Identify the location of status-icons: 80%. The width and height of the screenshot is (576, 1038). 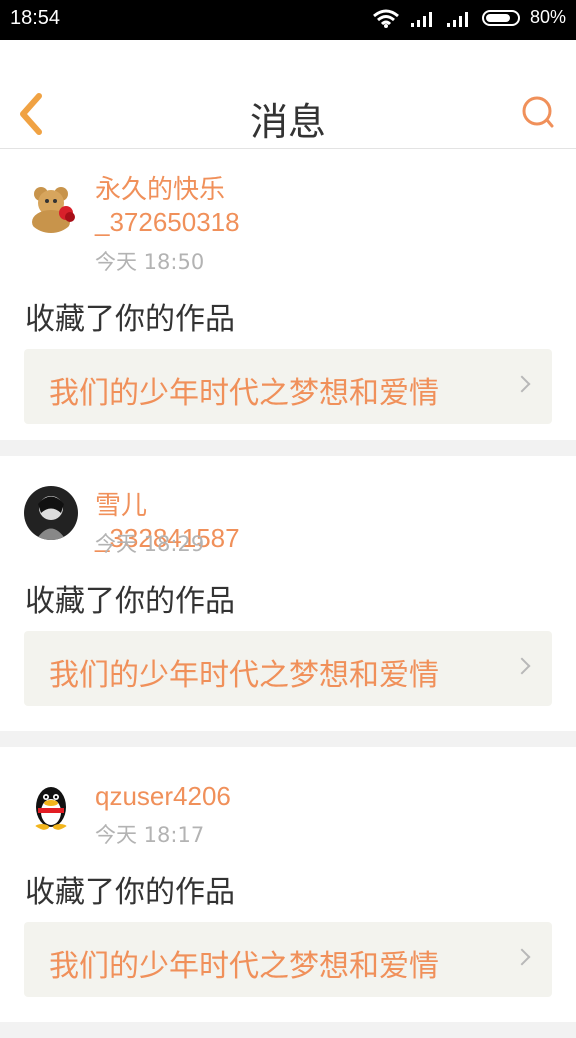
(469, 17).